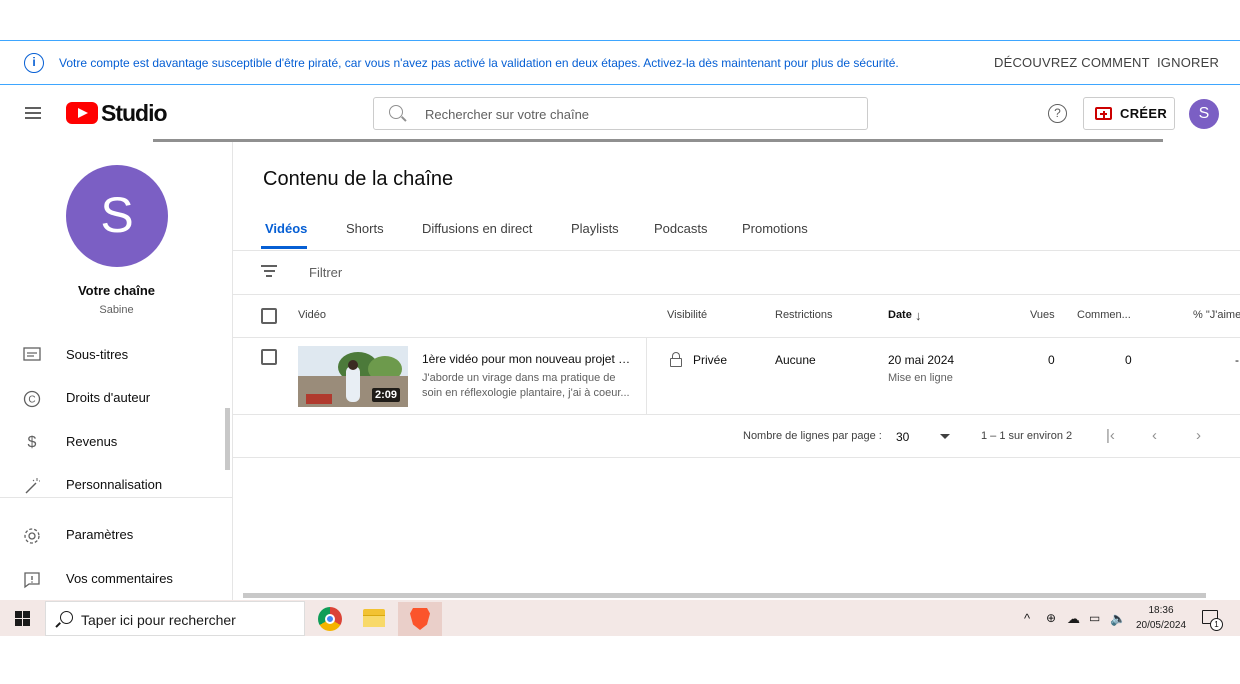 The height and width of the screenshot is (684, 1240). Describe the element at coordinates (736, 337) in the screenshot. I see `header-divider` at that location.